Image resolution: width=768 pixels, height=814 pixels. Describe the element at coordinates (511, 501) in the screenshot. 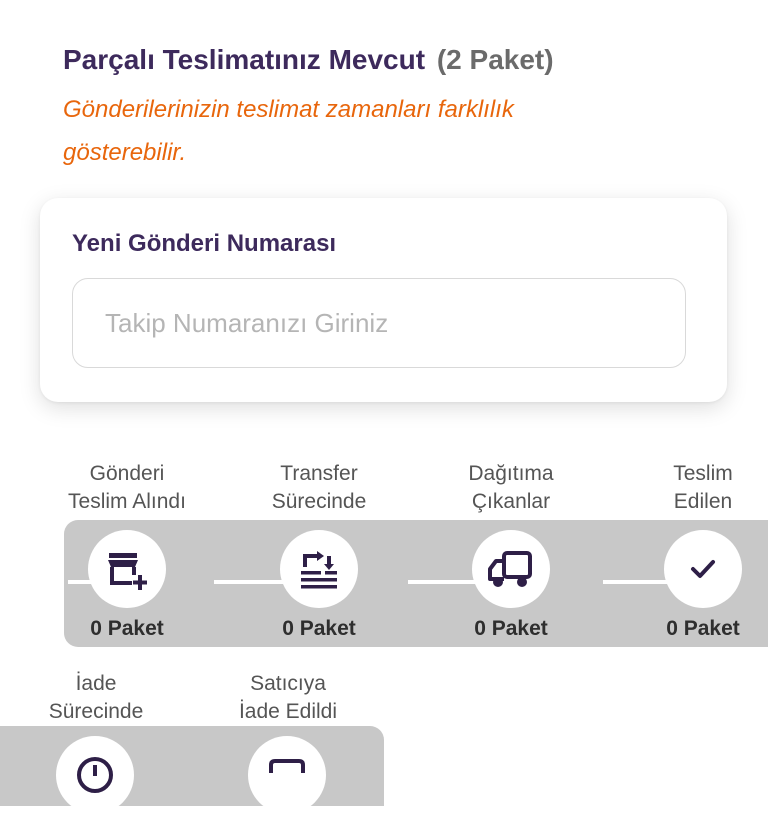

I see `status-label-line: Çıkanlar` at that location.